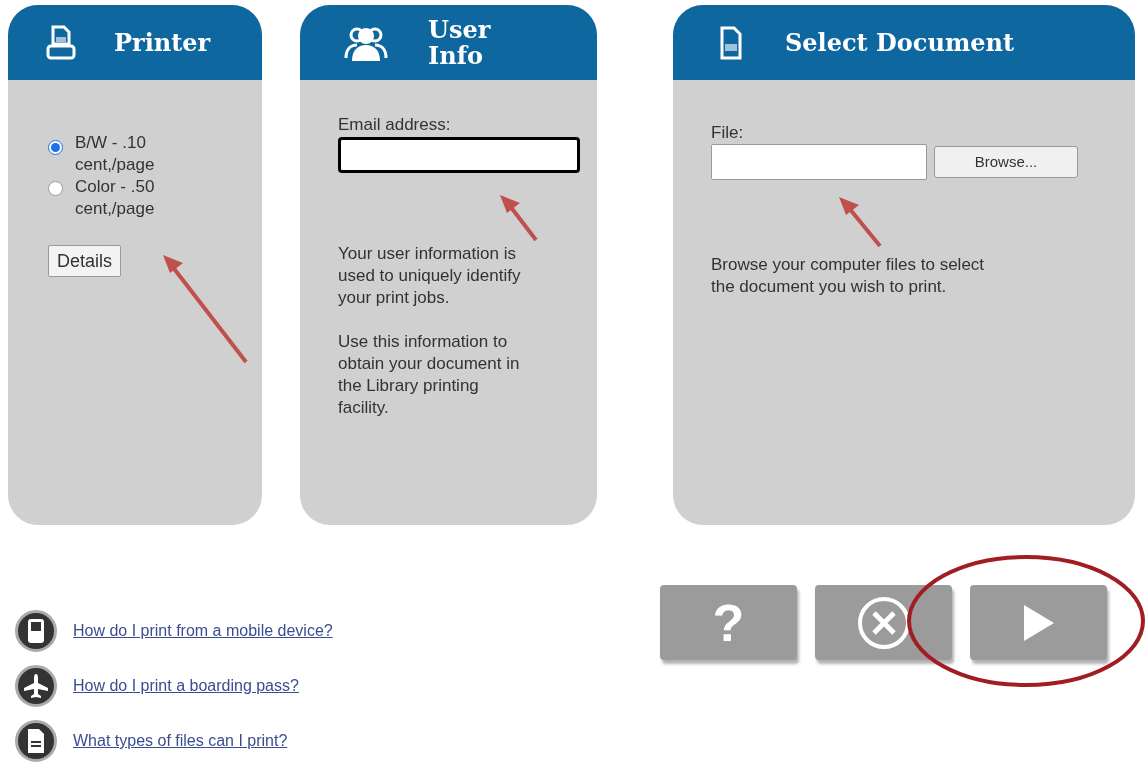 This screenshot has height=773, width=1147. Describe the element at coordinates (180, 741) in the screenshot. I see `help-link: What types of files can I print?` at that location.